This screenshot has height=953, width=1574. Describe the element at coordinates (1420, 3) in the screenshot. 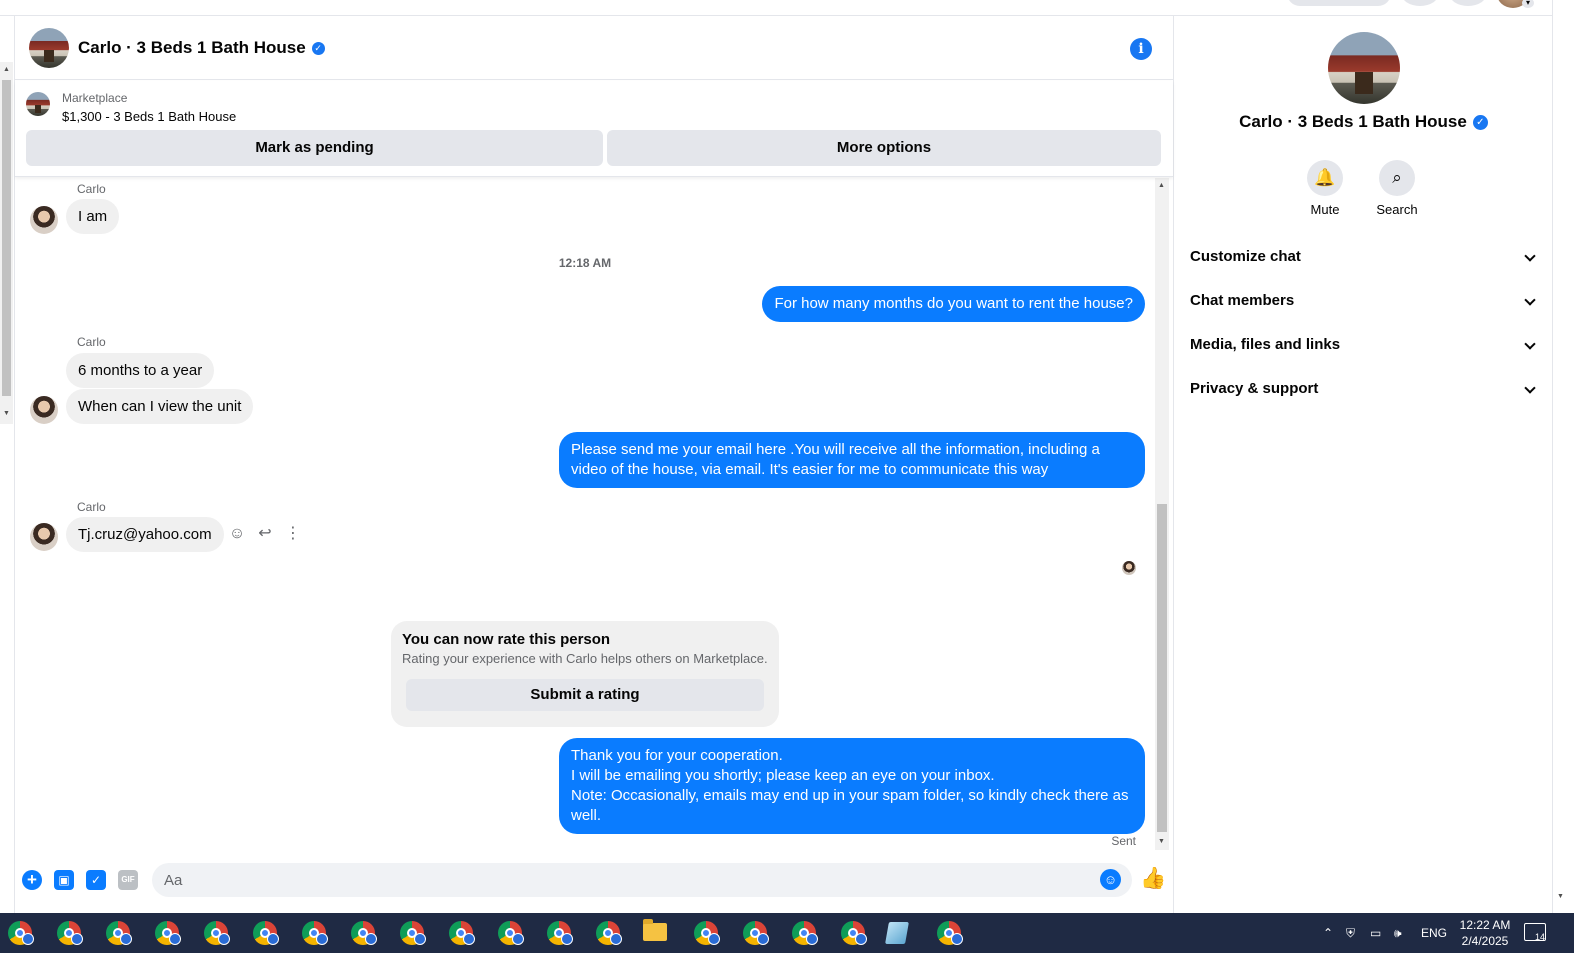

I see `top-menu-button` at that location.